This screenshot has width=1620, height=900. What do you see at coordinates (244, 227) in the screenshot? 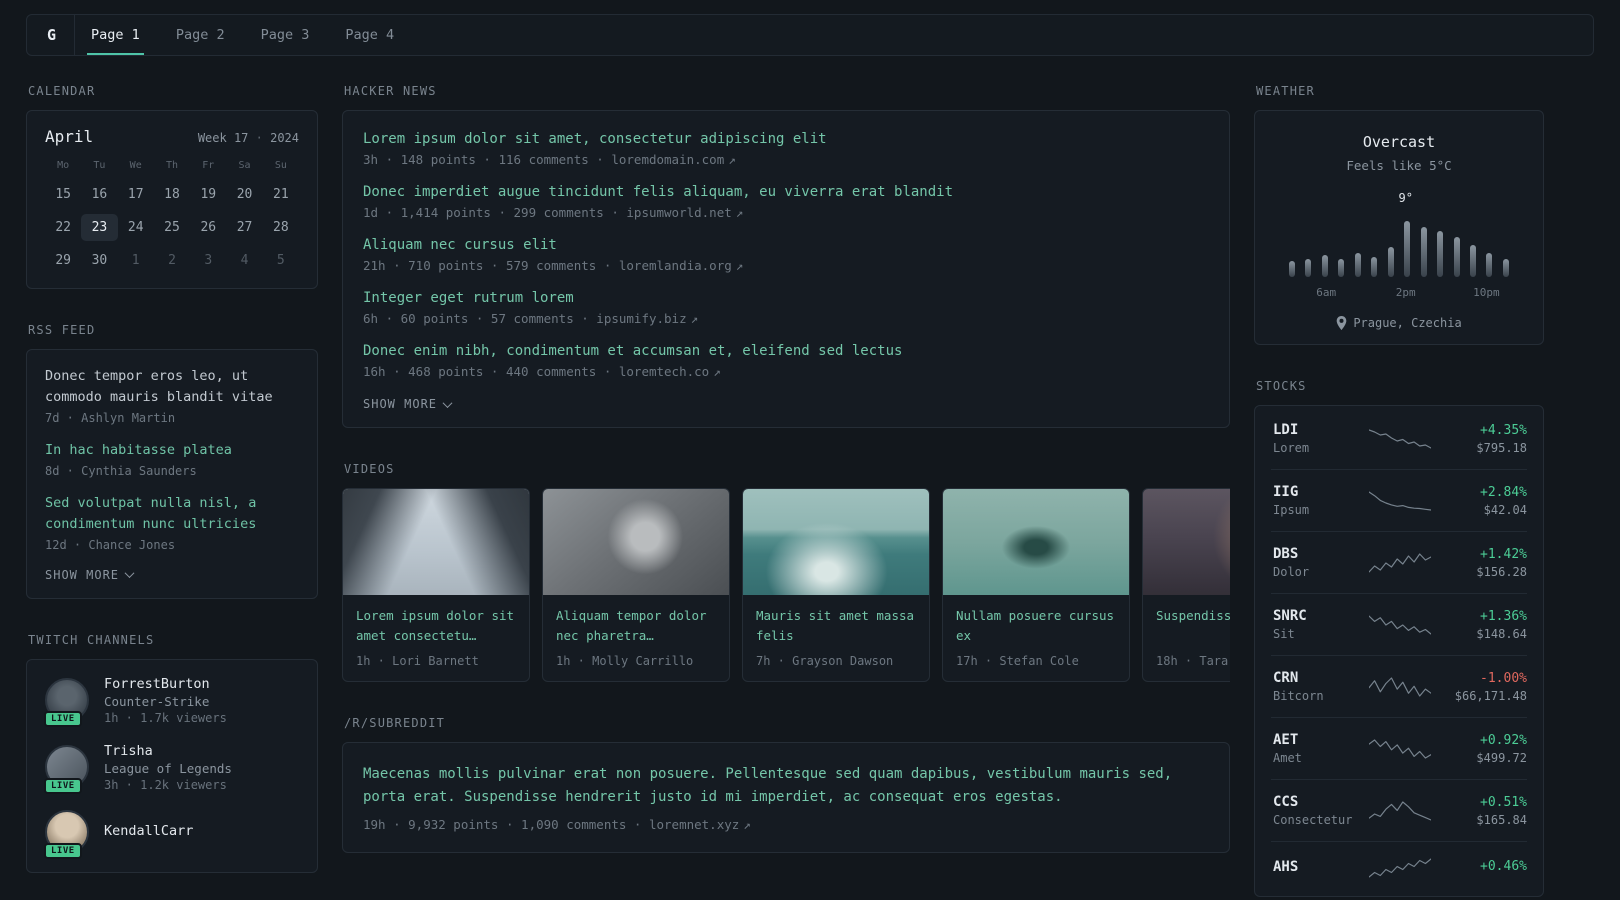
I see `calendar-day: 27` at bounding box center [244, 227].